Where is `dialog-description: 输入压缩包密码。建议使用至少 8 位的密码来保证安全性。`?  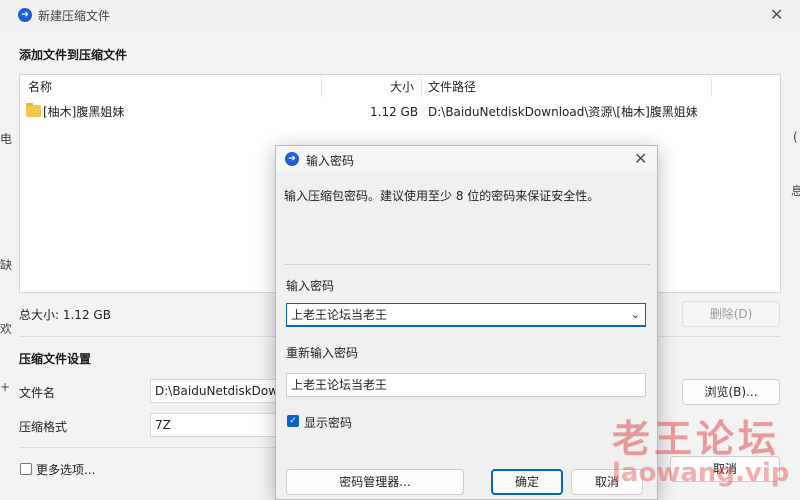
dialog-description: 输入压缩包密码。建议使用至少 8 位的密码来保证安全性。 is located at coordinates (442, 196).